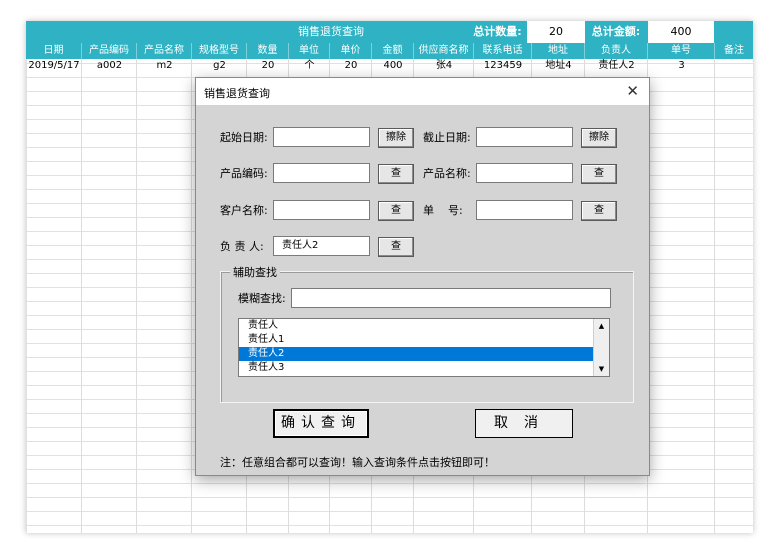 Image resolution: width=780 pixels, height=553 pixels. What do you see at coordinates (601, 369) in the screenshot?
I see `scroll-down-icon: ▼` at bounding box center [601, 369].